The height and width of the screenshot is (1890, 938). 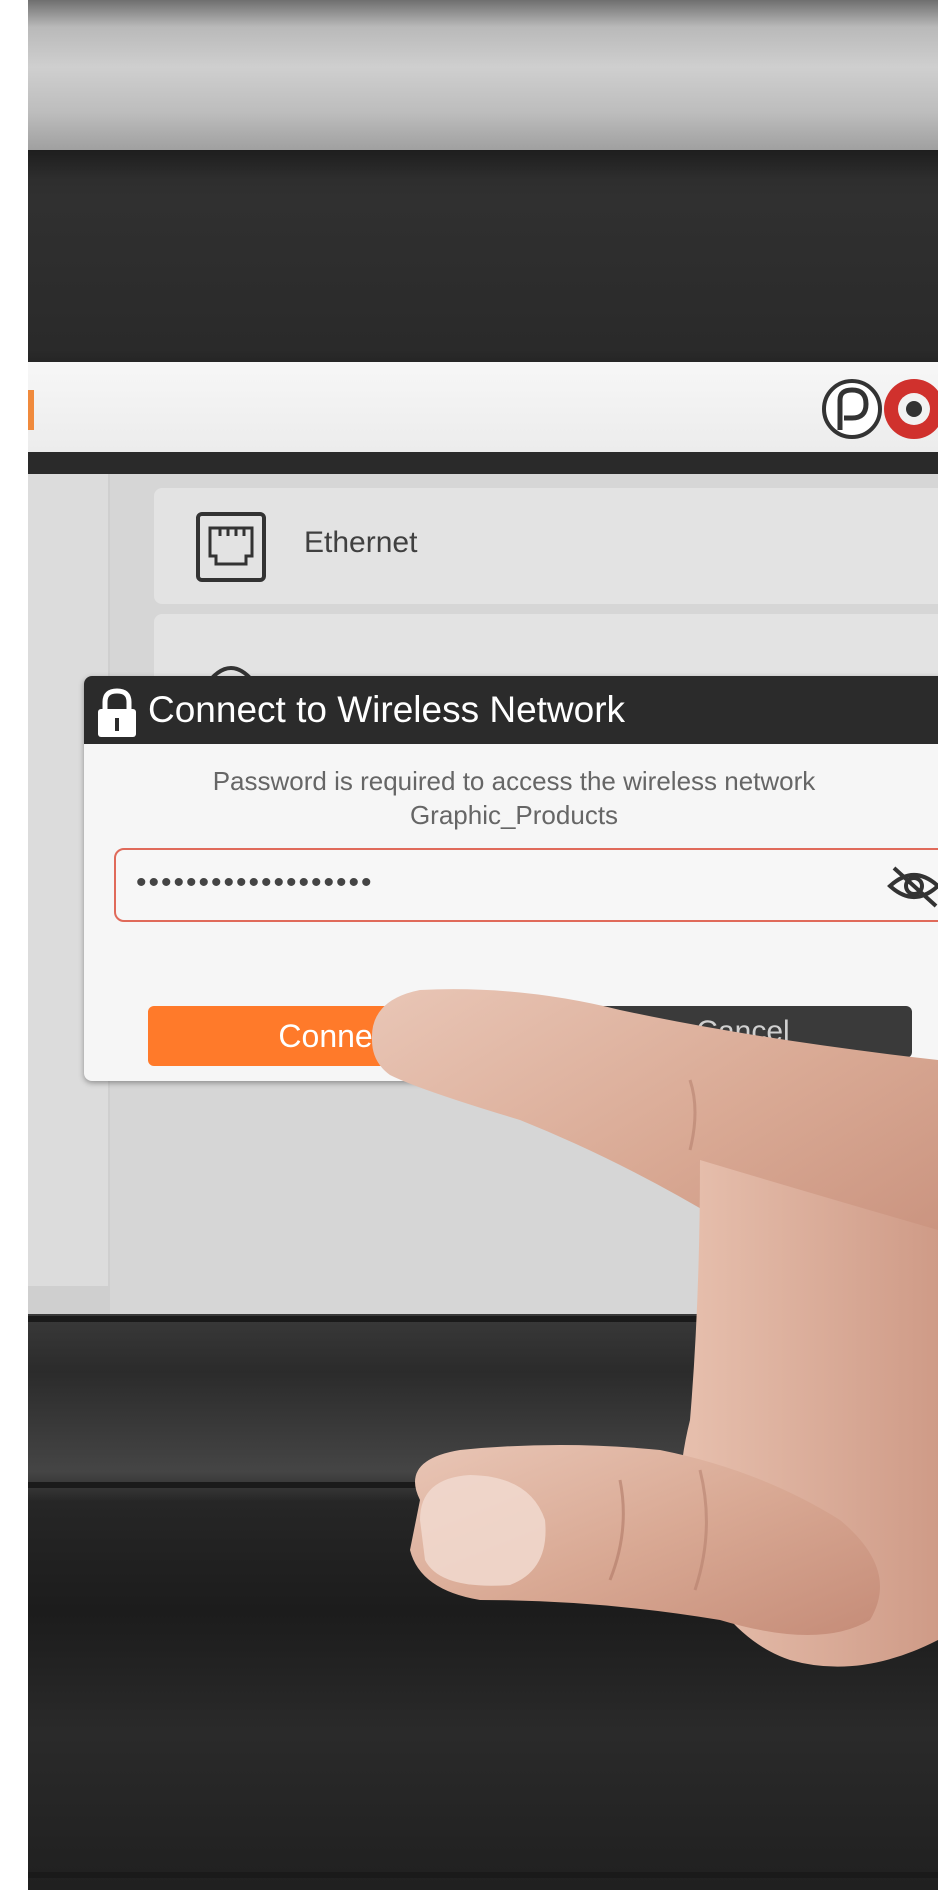 What do you see at coordinates (387, 709) in the screenshot?
I see `dialog-title: Connect to Wireless Network` at bounding box center [387, 709].